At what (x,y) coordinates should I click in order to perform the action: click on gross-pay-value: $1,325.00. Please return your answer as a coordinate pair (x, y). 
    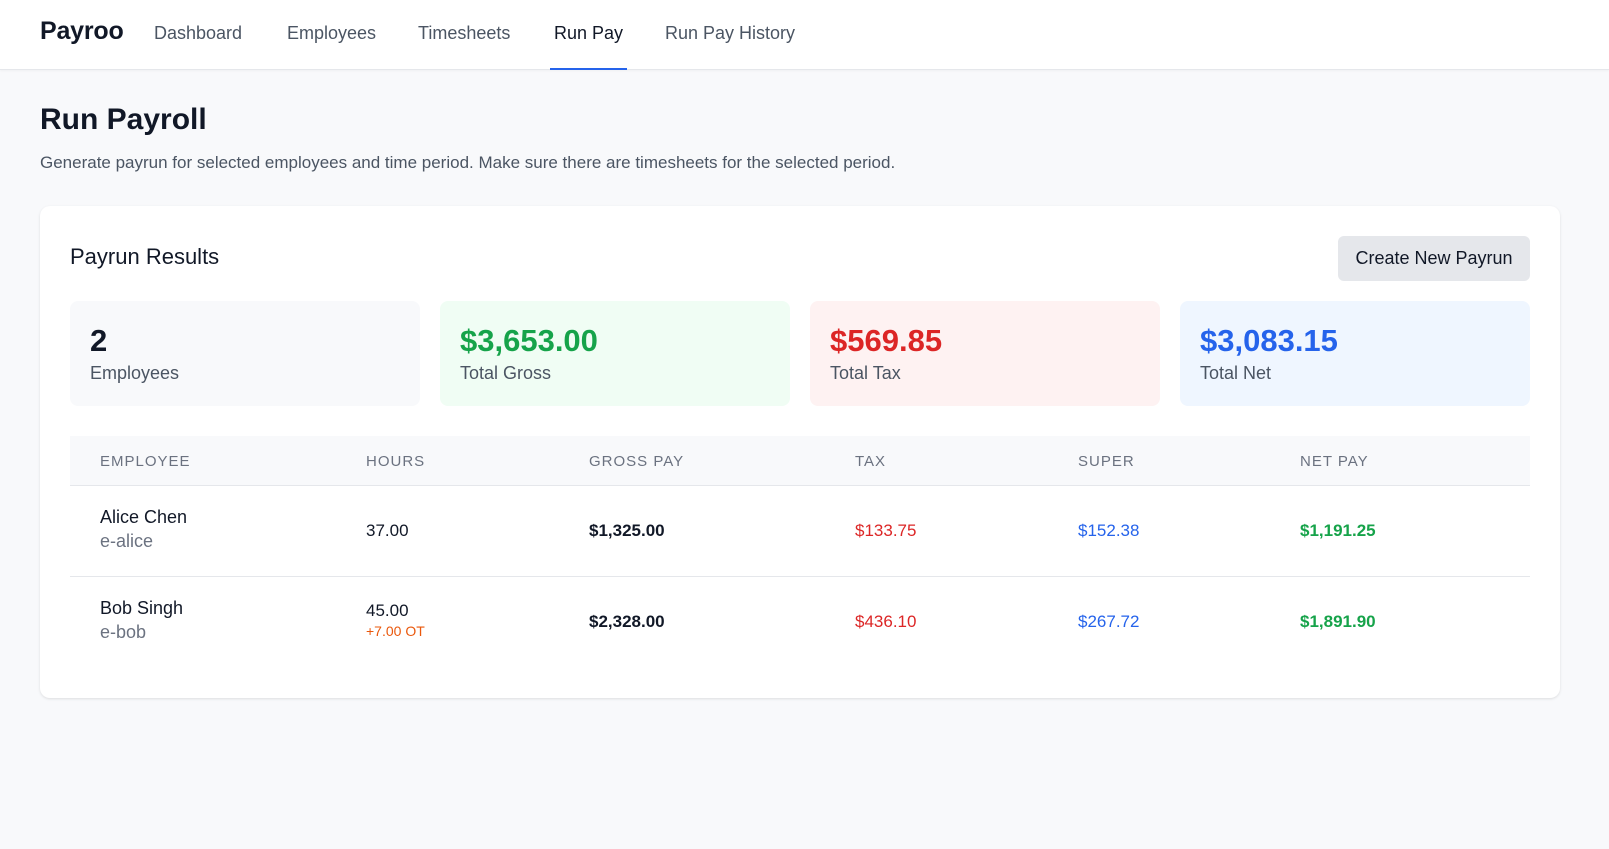
    Looking at the image, I should click on (627, 530).